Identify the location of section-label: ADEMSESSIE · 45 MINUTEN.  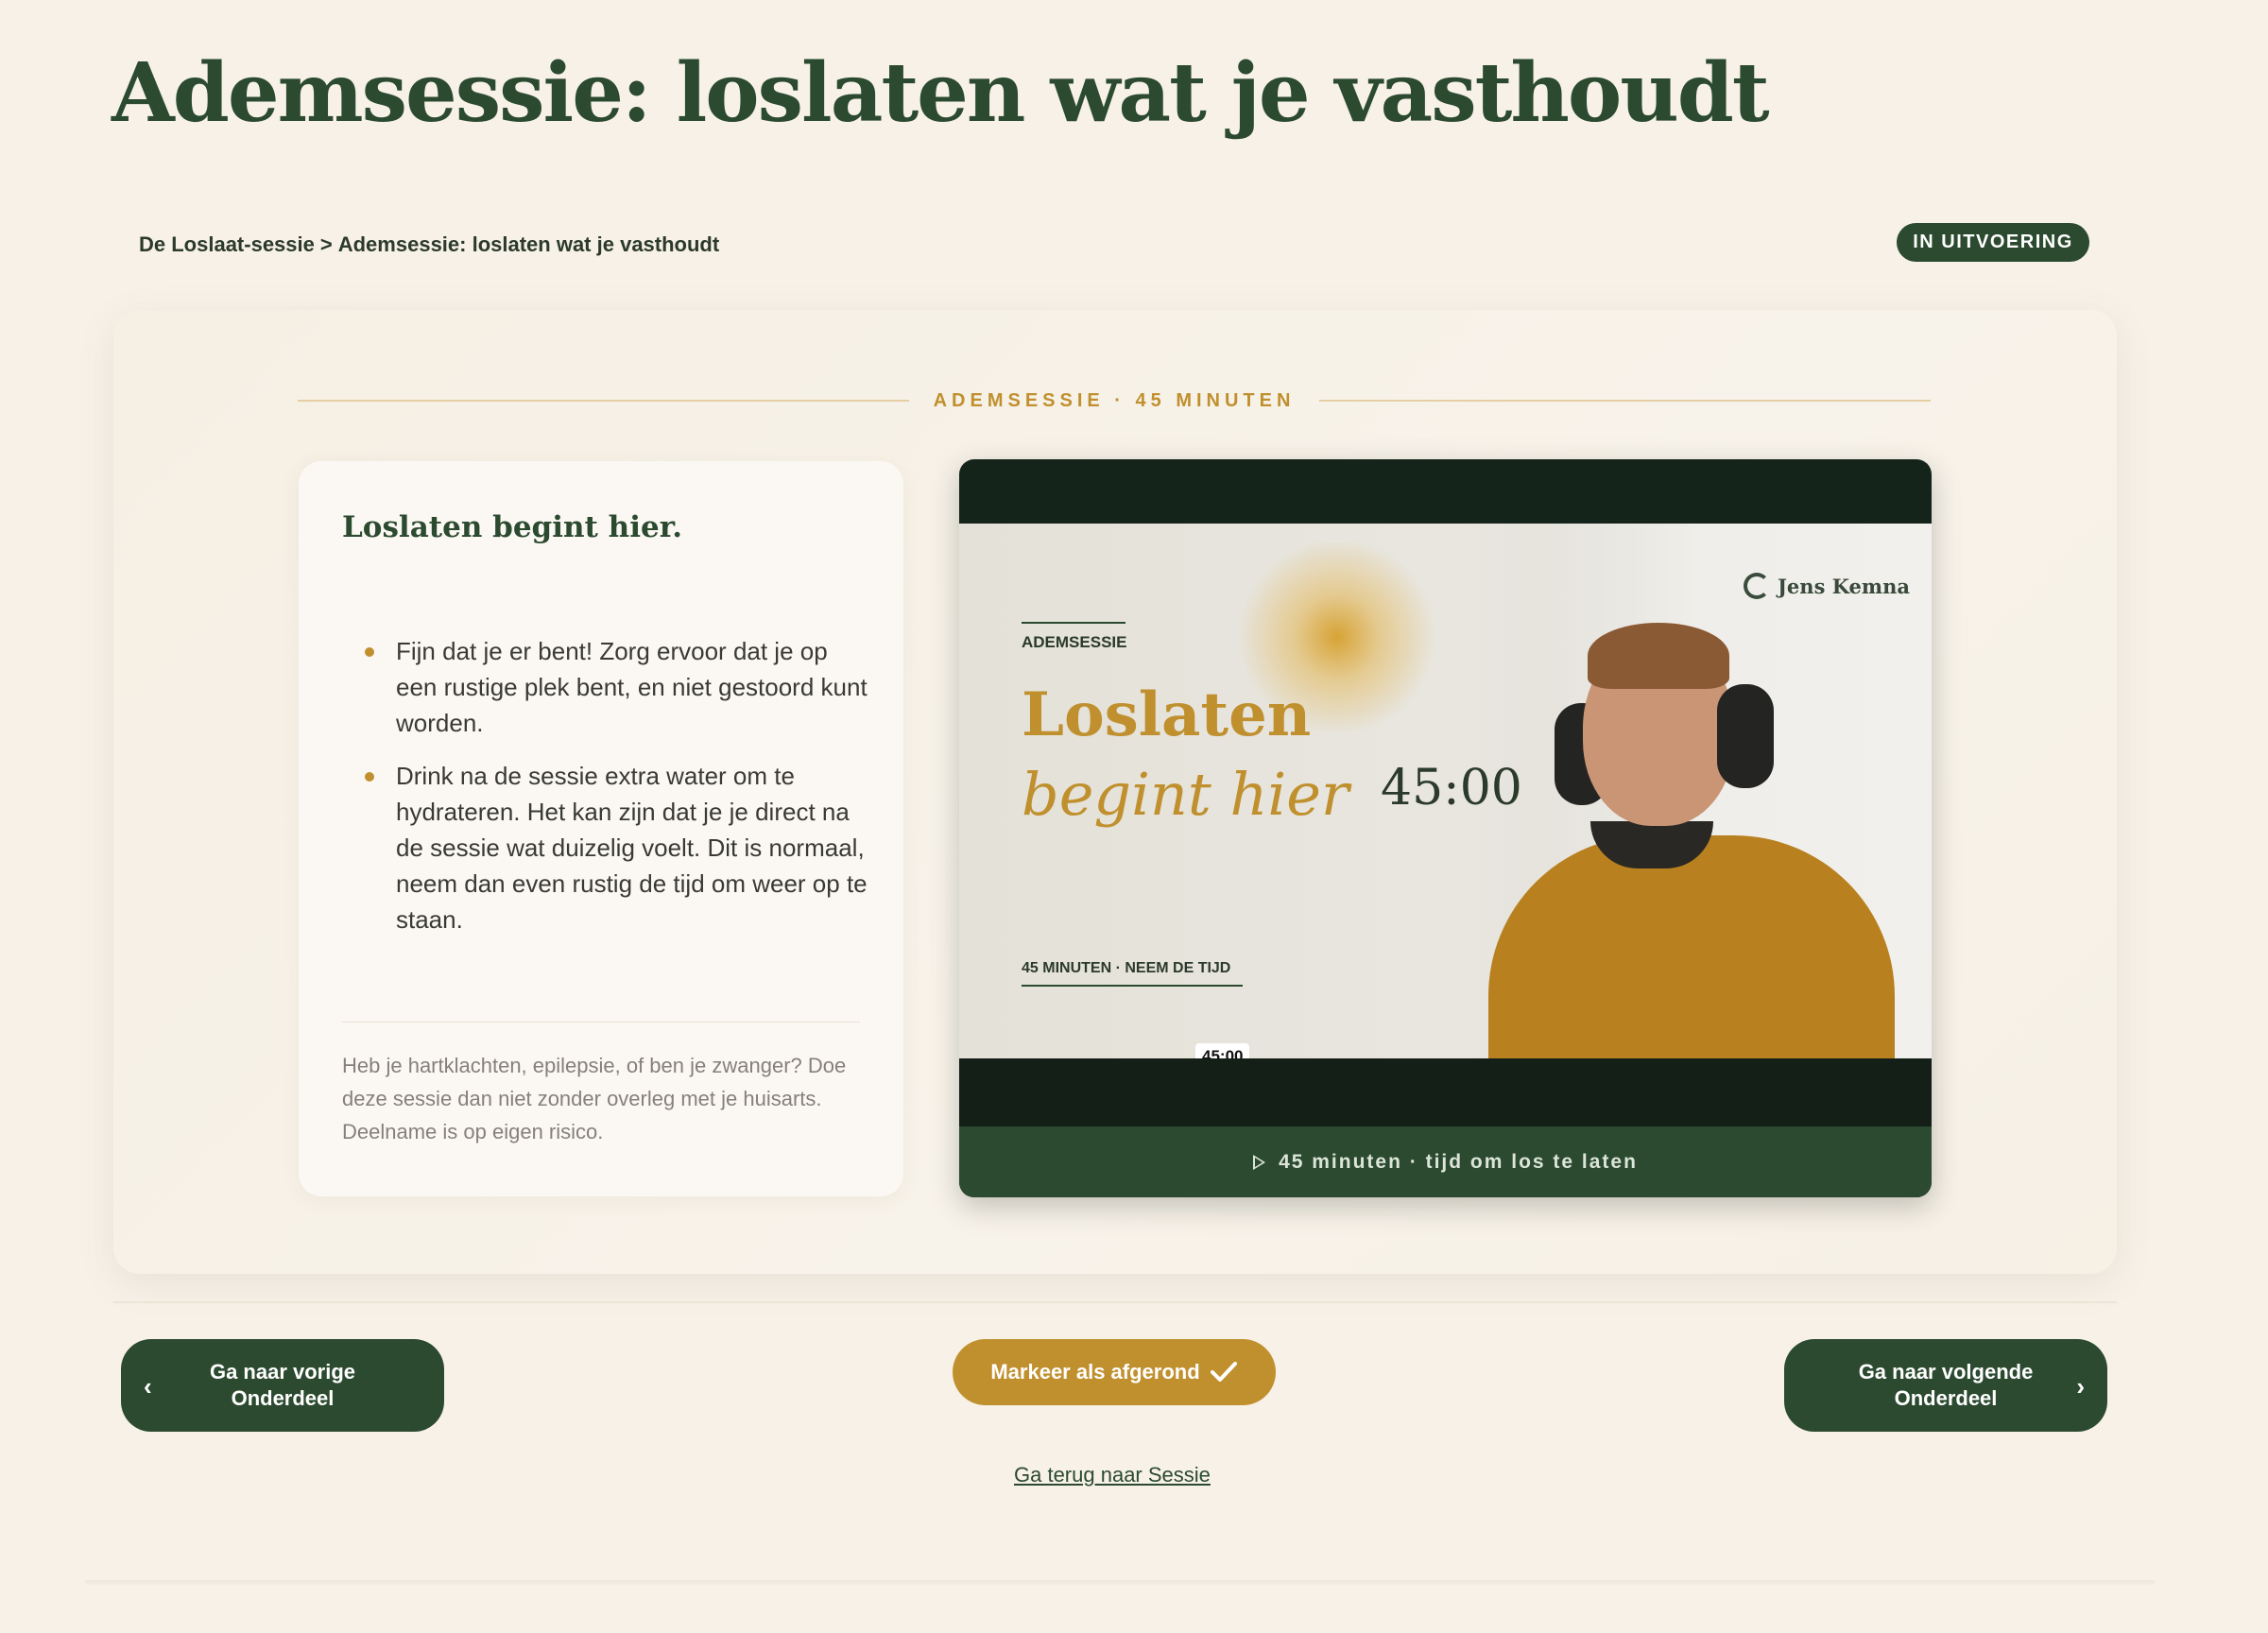
(1114, 400).